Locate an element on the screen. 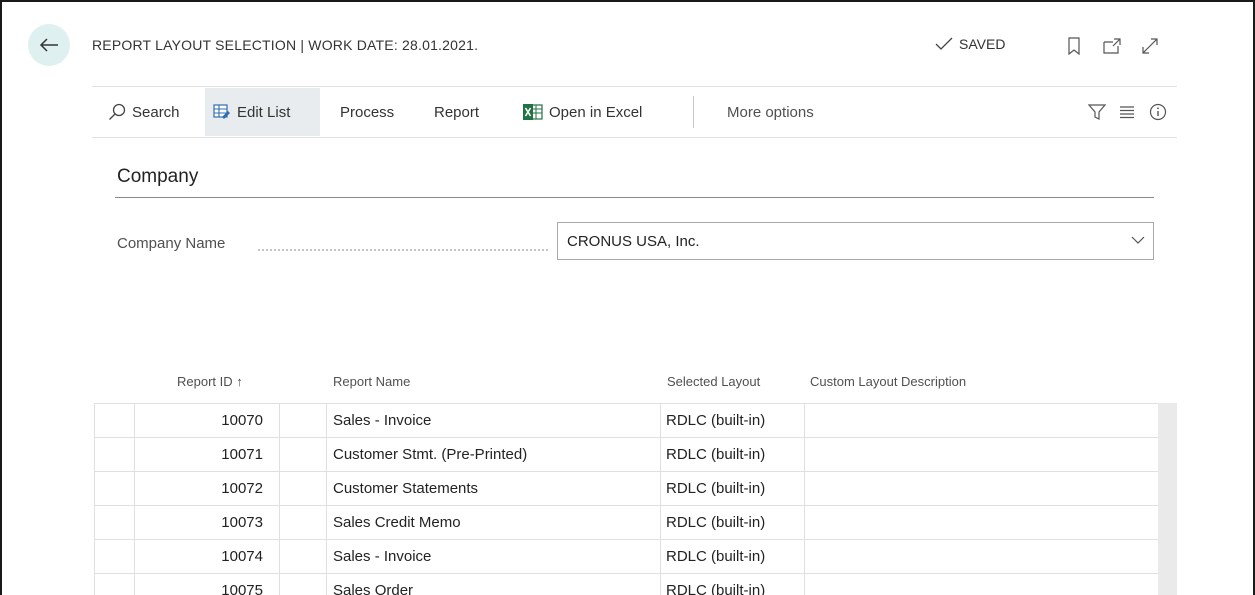 Image resolution: width=1255 pixels, height=595 pixels. section-divider is located at coordinates (634, 197).